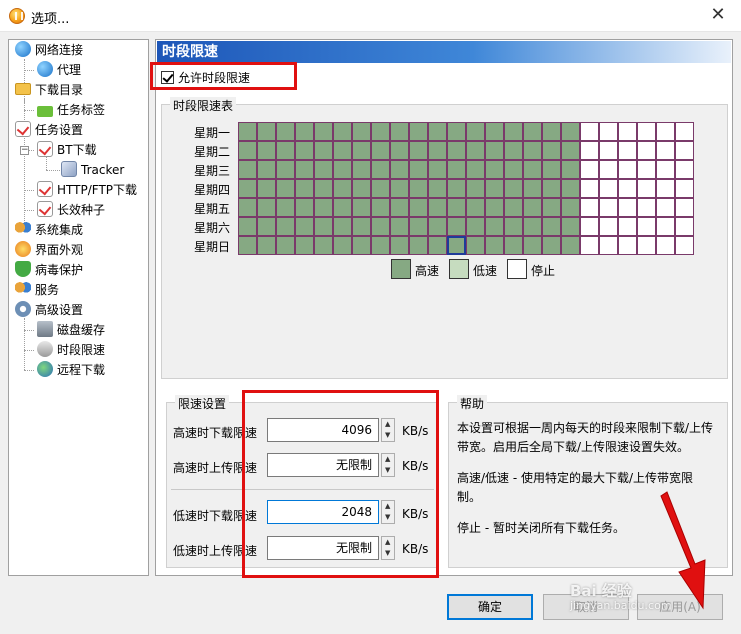  I want to click on tree-item-disk-cache: 磁盘缓存, so click(71, 330).